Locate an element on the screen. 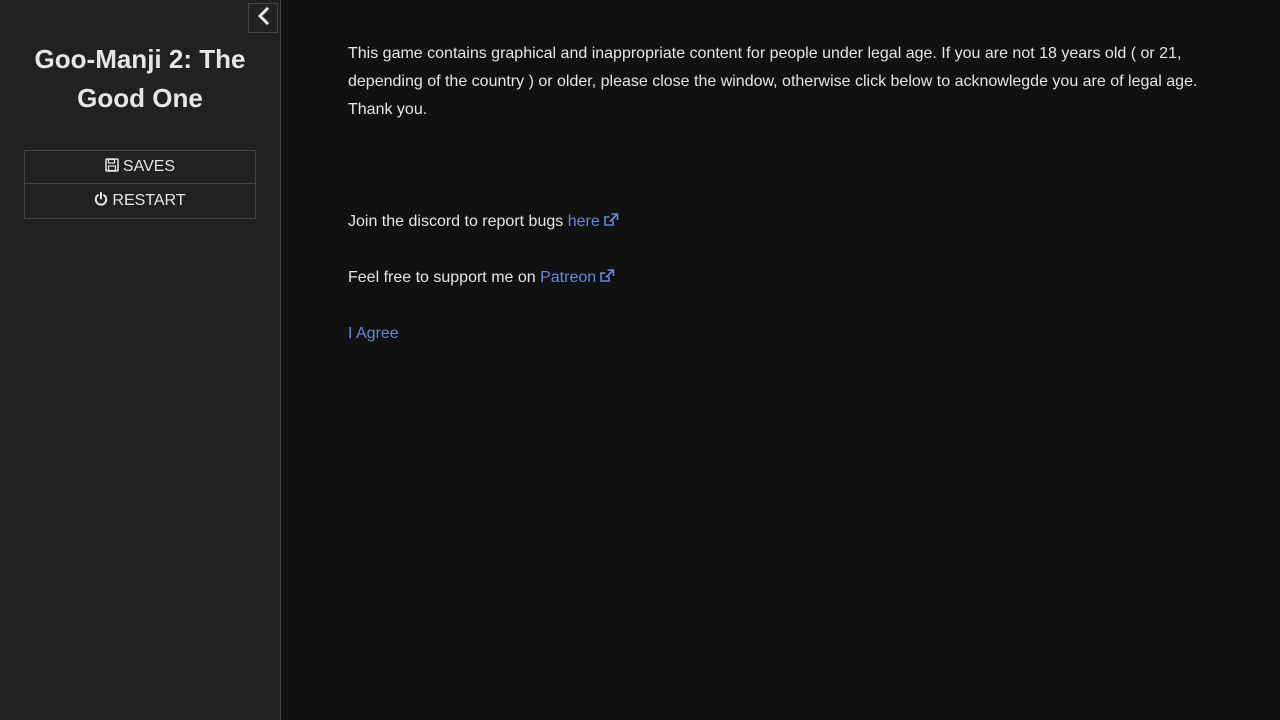  patreon-link: Patreon is located at coordinates (577, 277).